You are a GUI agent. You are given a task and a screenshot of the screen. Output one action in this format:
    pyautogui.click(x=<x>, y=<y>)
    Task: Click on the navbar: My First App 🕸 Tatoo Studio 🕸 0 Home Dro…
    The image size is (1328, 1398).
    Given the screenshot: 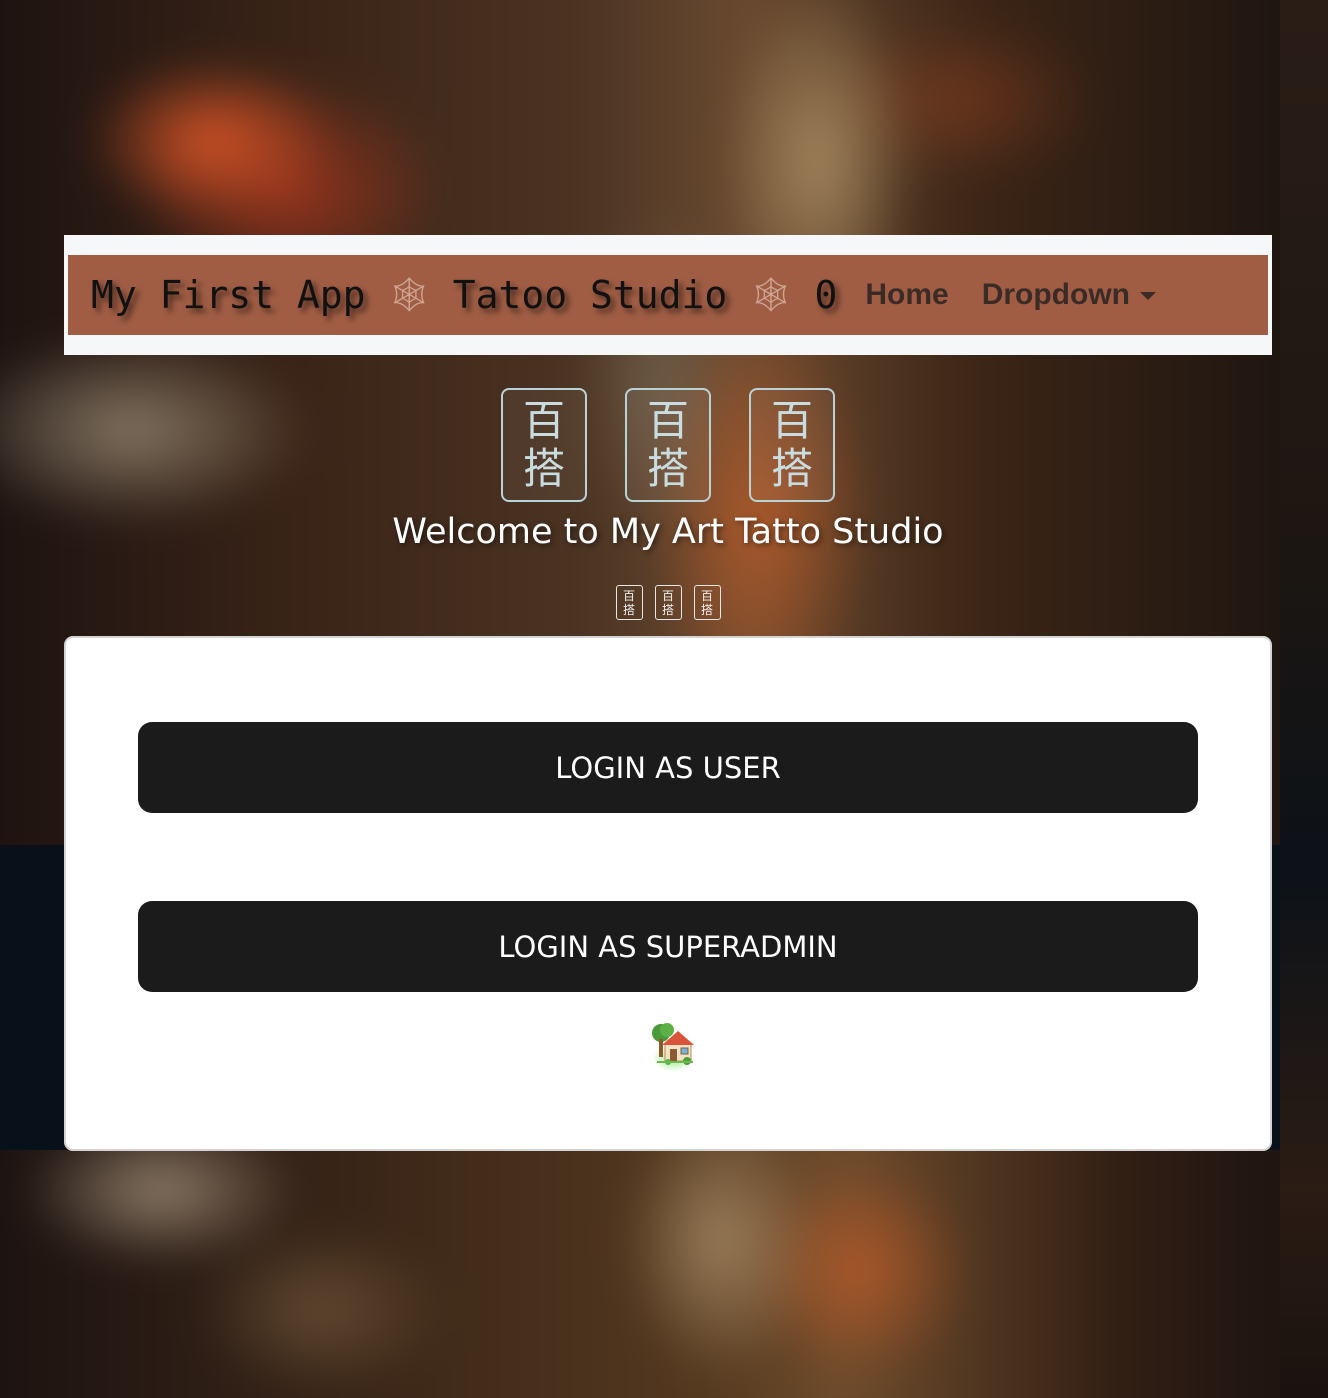 What is the action you would take?
    pyautogui.click(x=668, y=295)
    